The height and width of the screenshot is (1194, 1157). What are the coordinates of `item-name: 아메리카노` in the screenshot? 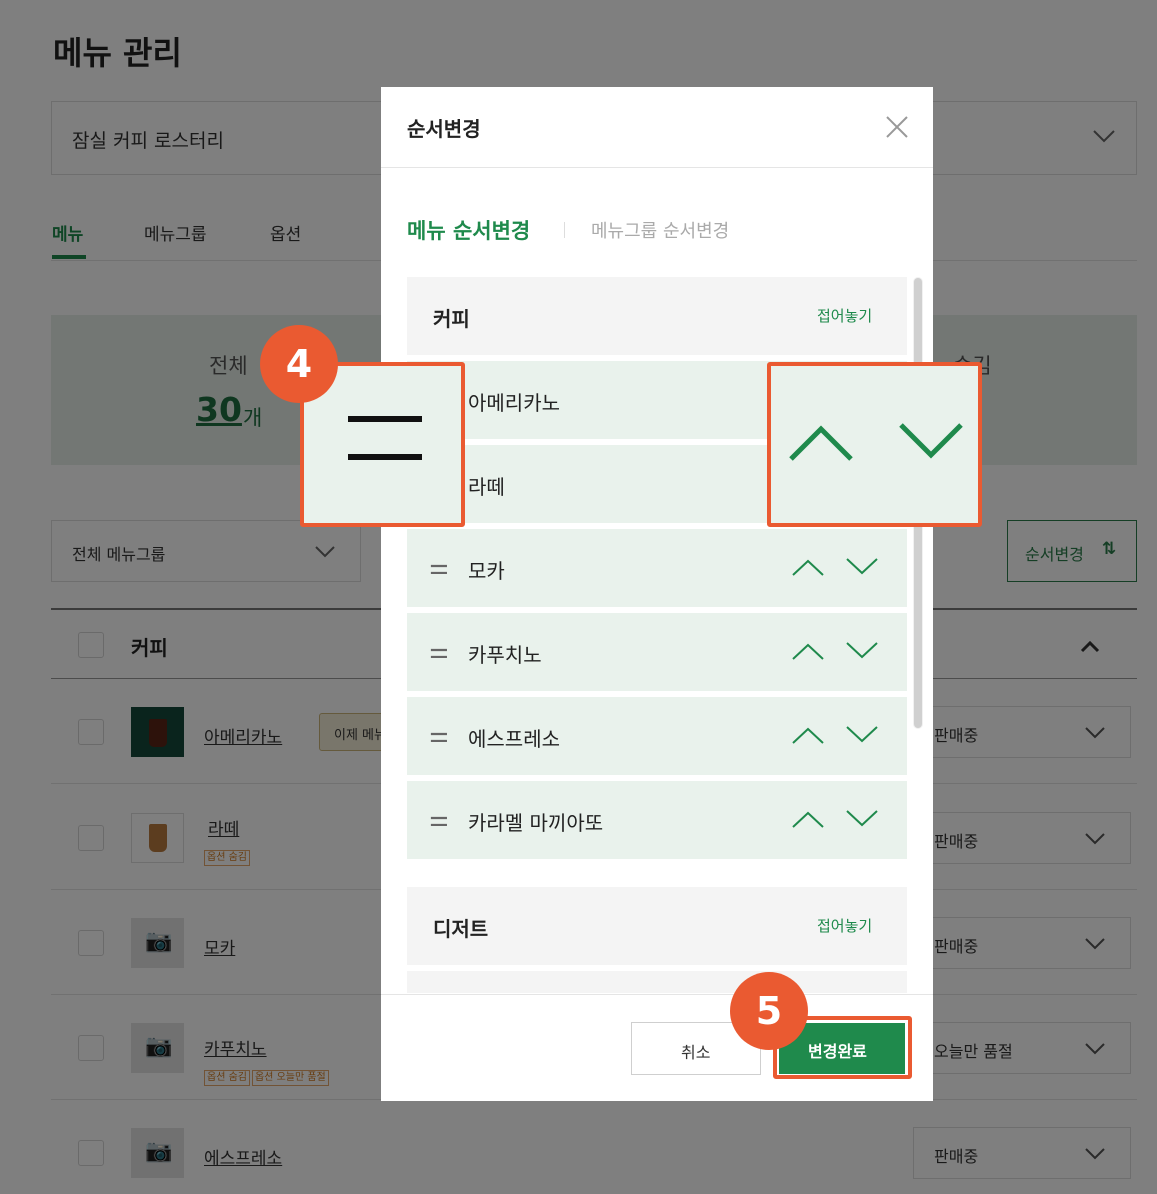 It's located at (514, 403).